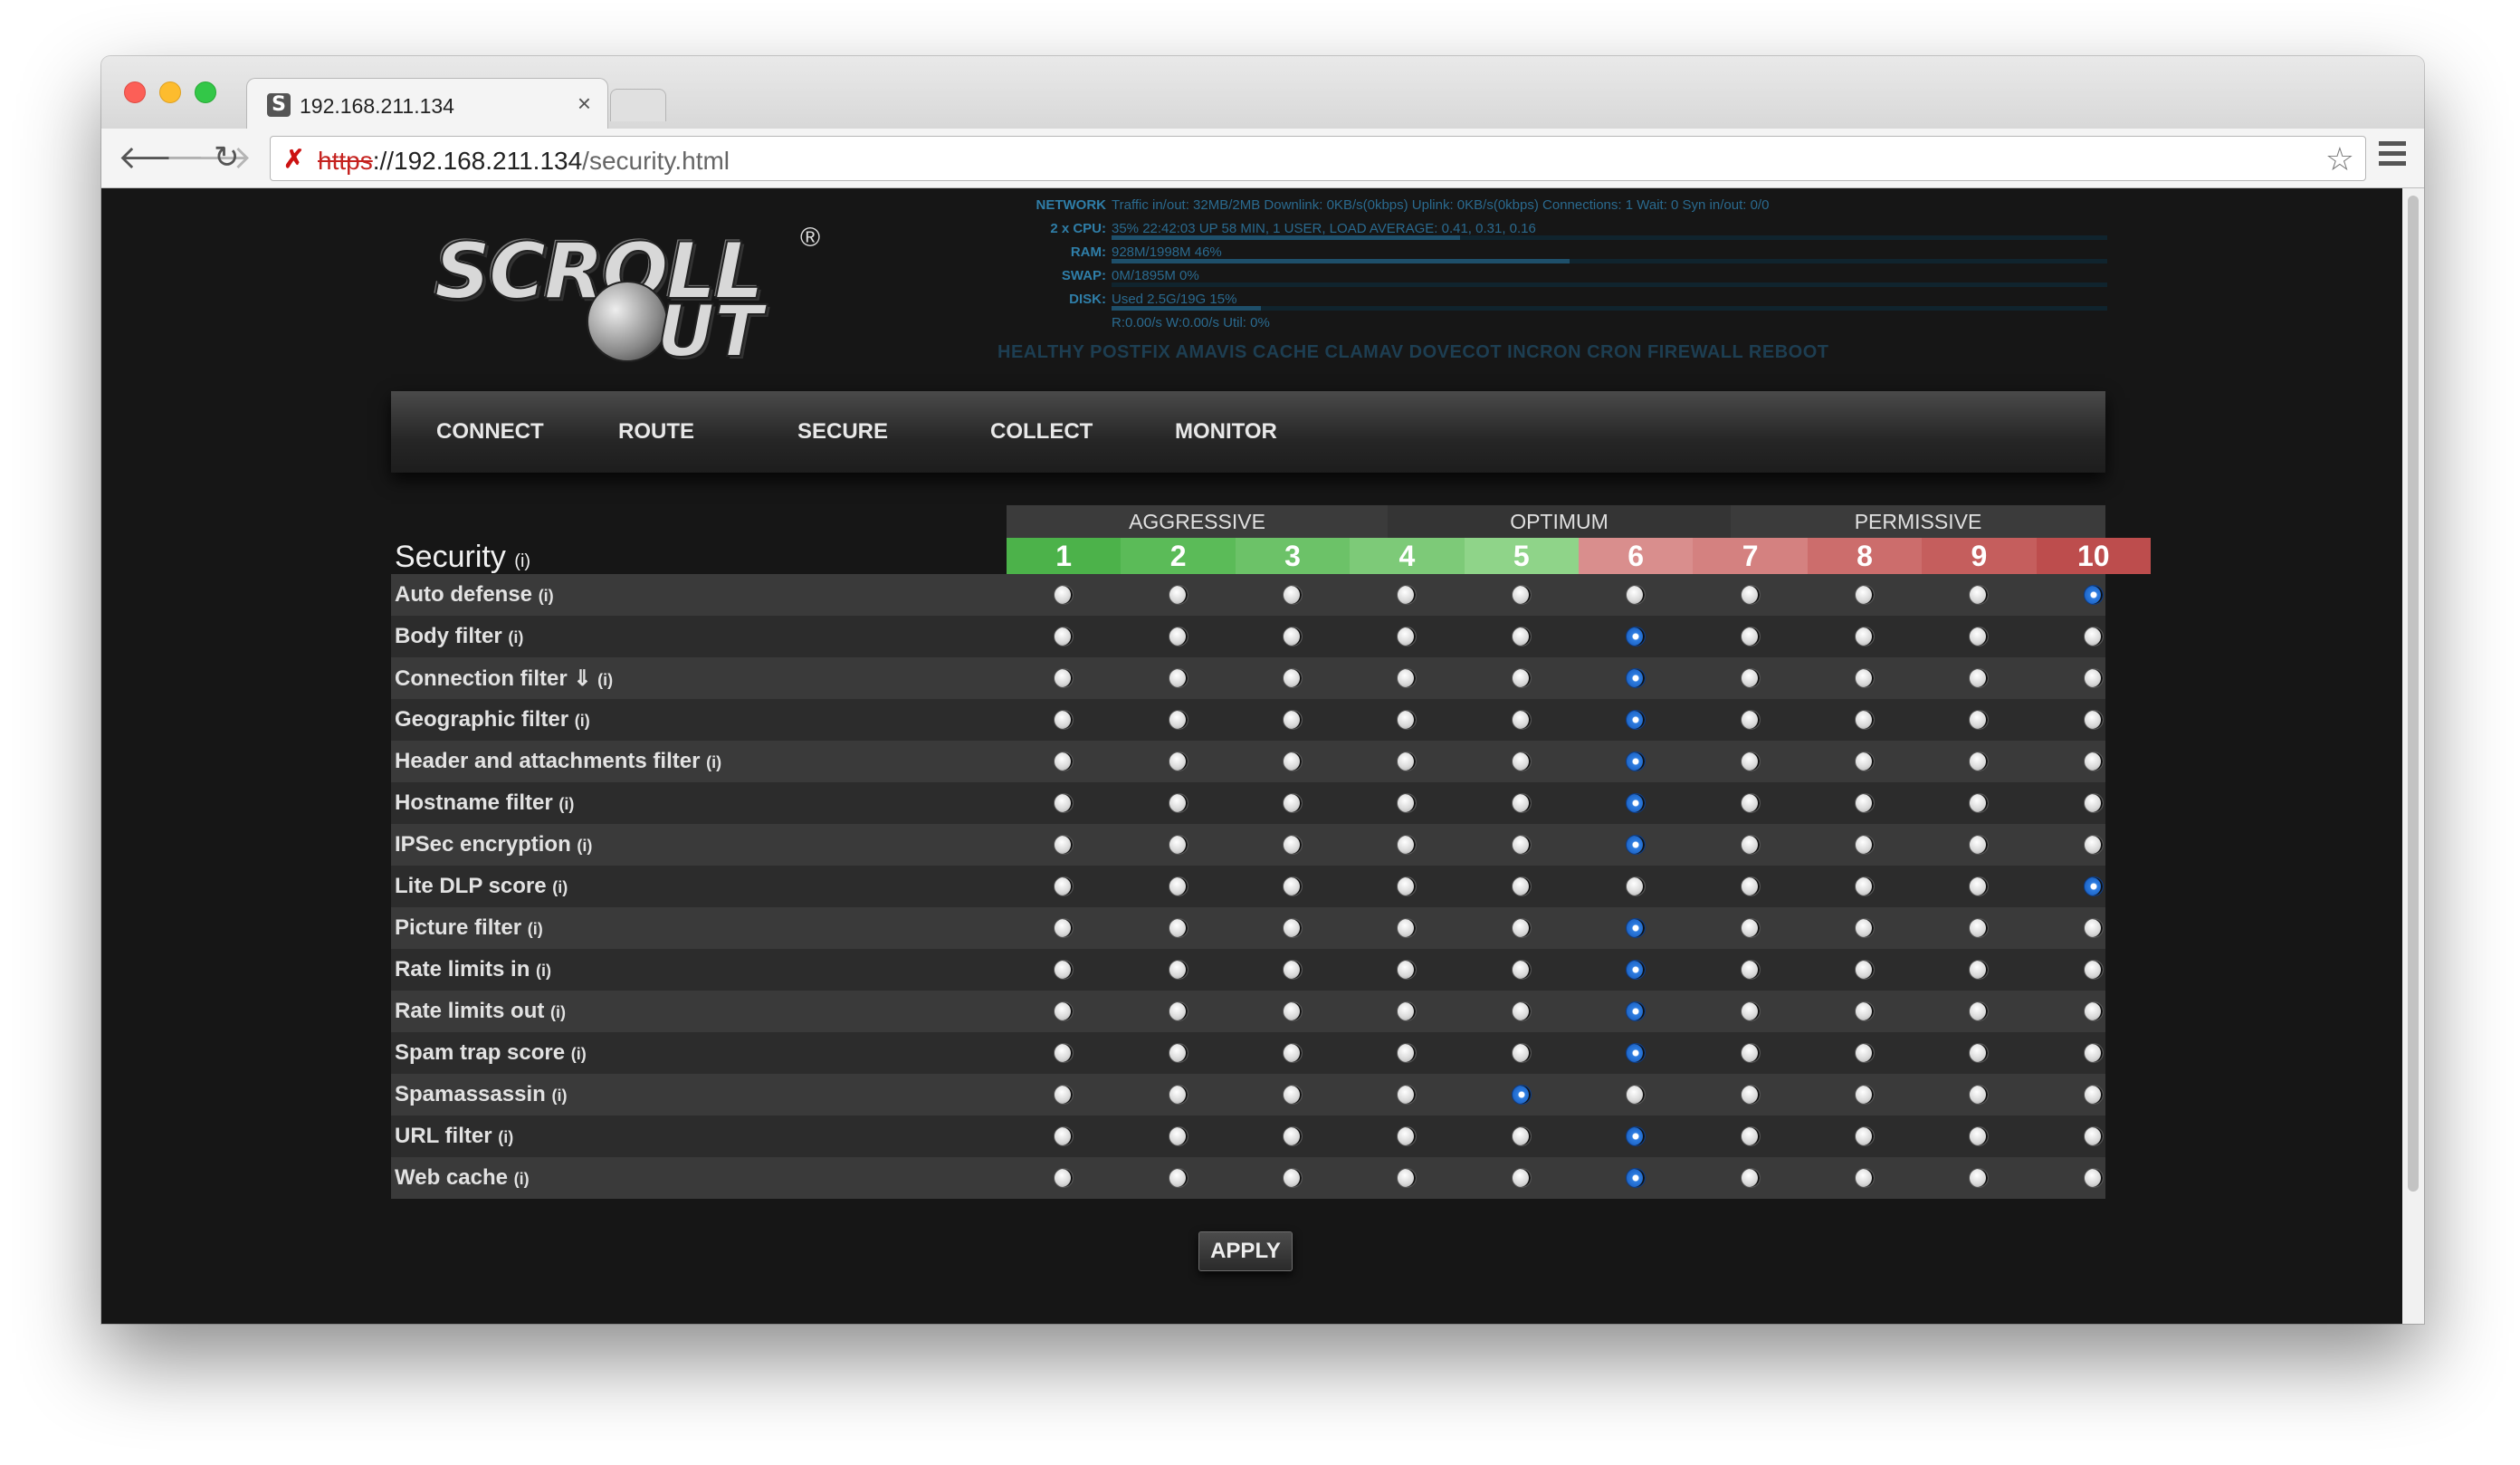 The width and height of the screenshot is (2520, 1465). Describe the element at coordinates (227, 157) in the screenshot. I see `reload-icon: ↻` at that location.